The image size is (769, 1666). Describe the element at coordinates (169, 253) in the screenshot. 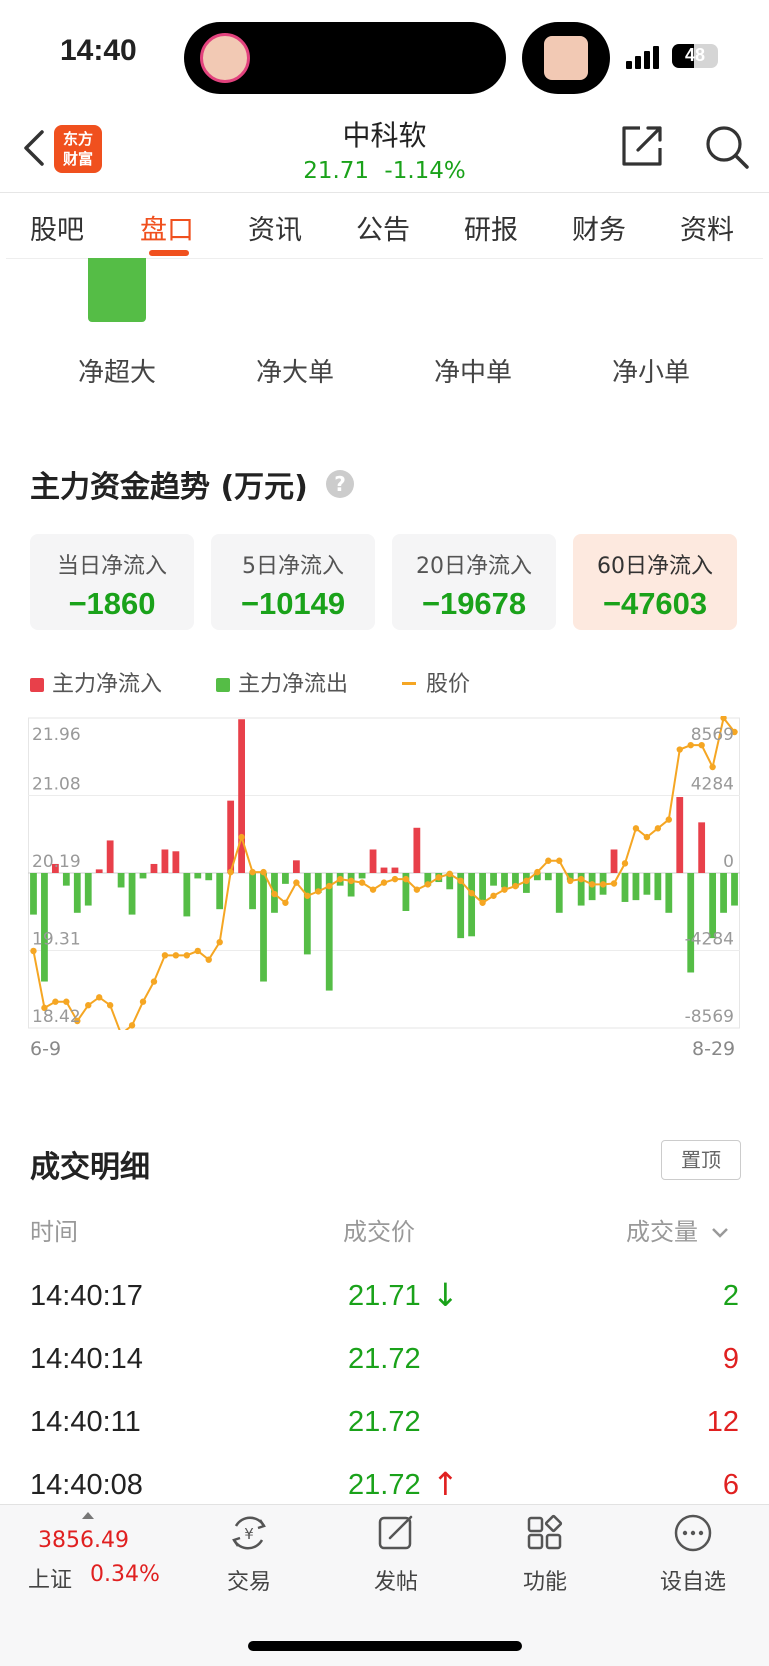

I see `active-tab-indicator` at that location.